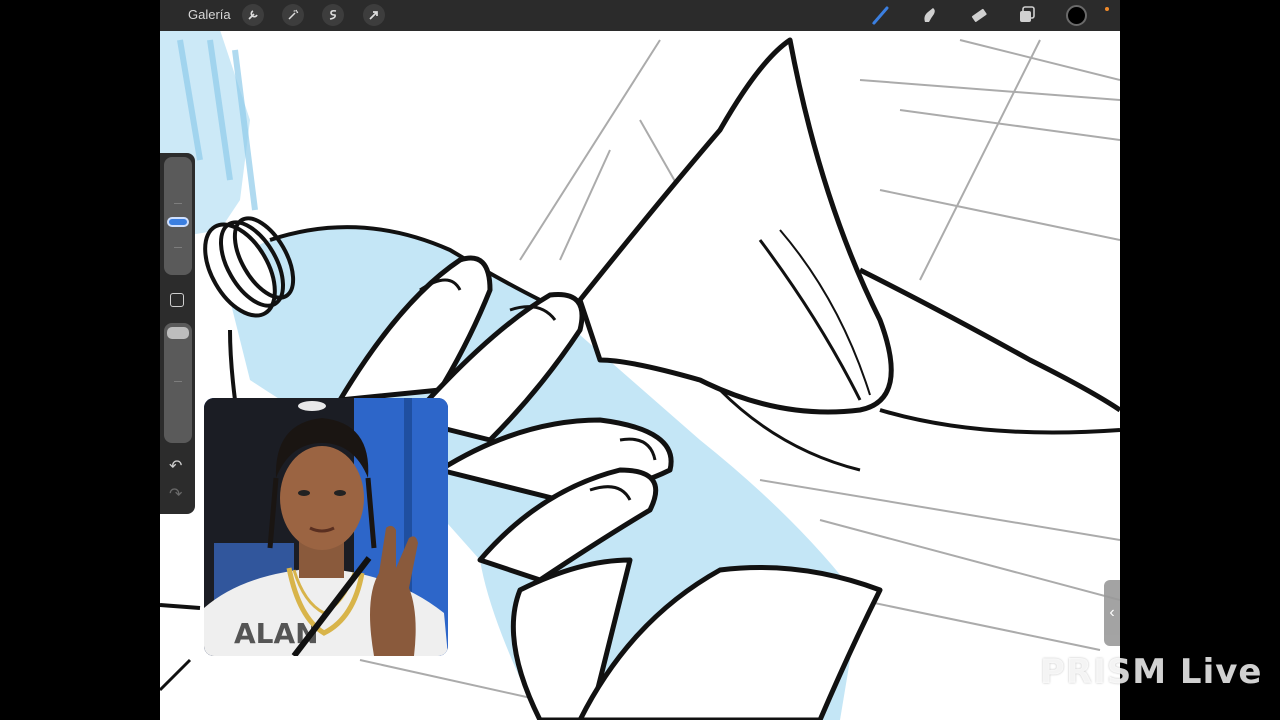 The width and height of the screenshot is (1280, 720). I want to click on brush-opacity-slider, so click(178, 383).